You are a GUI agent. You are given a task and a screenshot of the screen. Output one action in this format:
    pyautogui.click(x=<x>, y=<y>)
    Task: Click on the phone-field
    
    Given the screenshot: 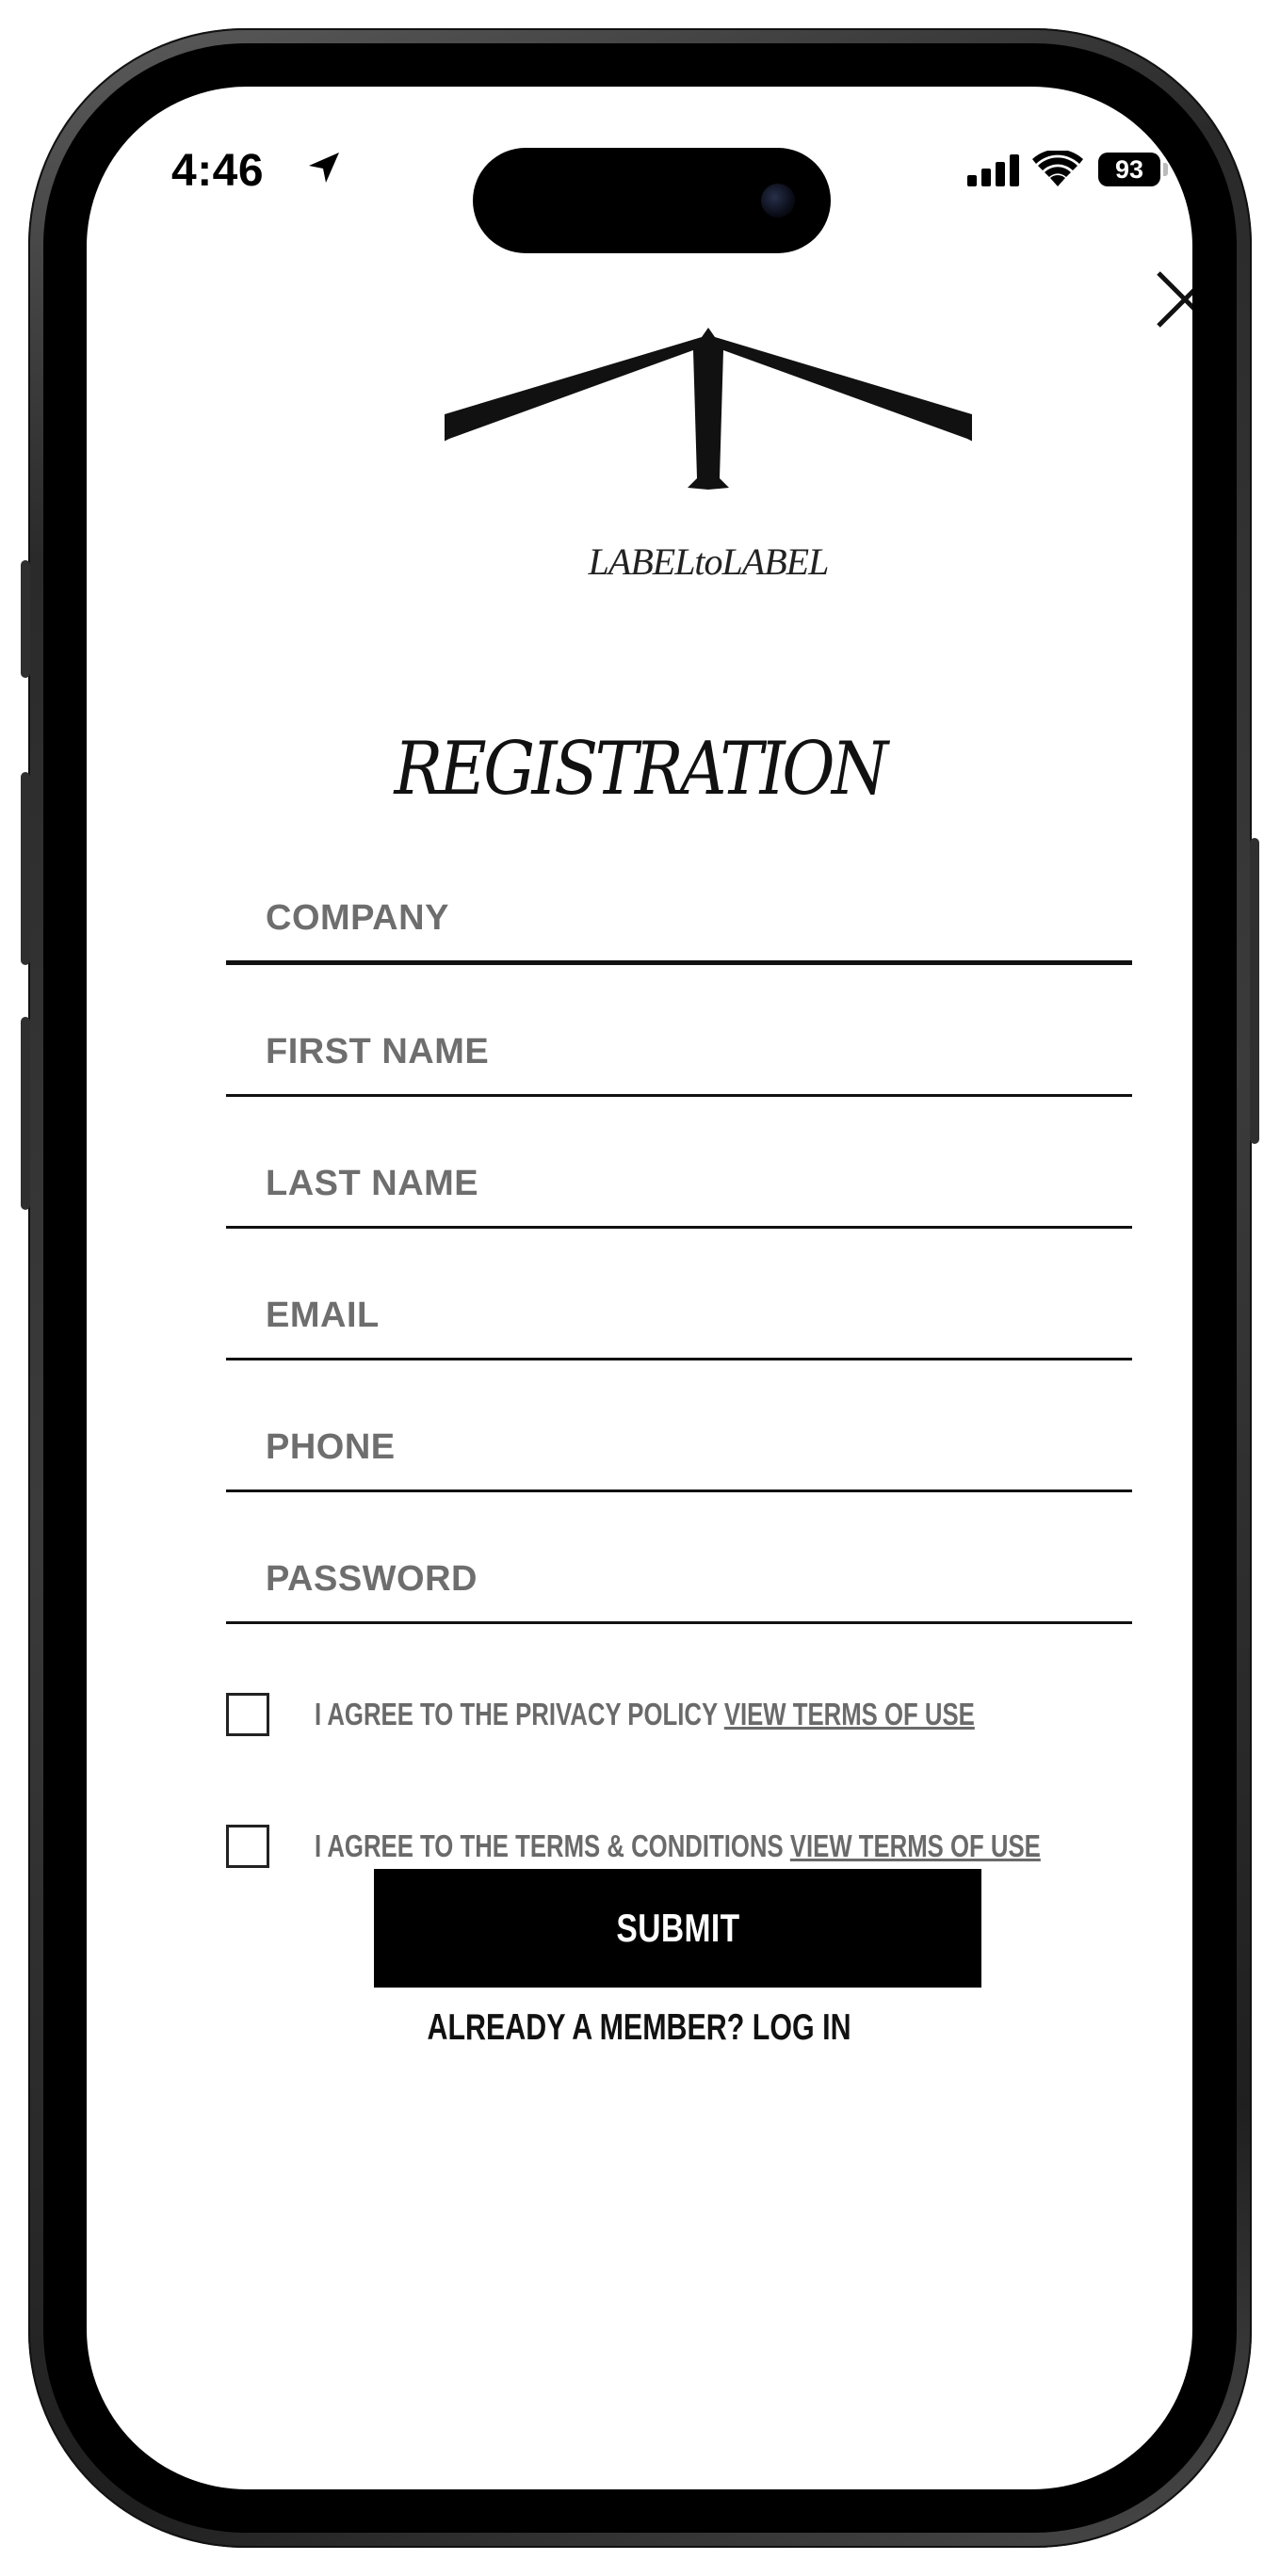 What is the action you would take?
    pyautogui.click(x=679, y=1439)
    